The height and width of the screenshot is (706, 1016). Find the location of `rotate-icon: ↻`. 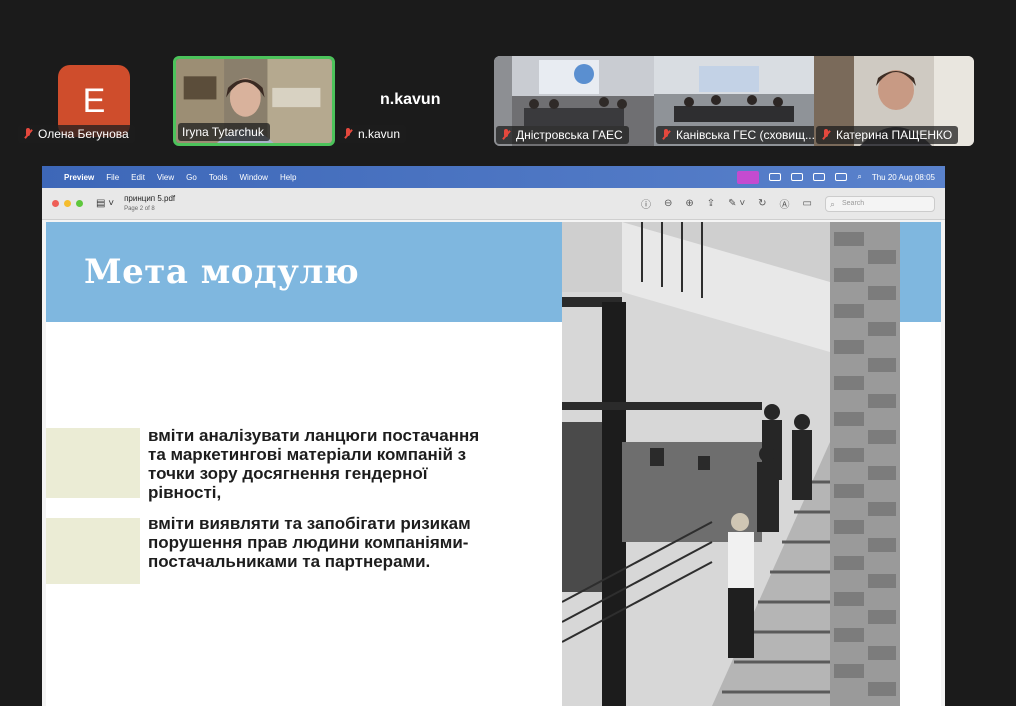

rotate-icon: ↻ is located at coordinates (762, 203).